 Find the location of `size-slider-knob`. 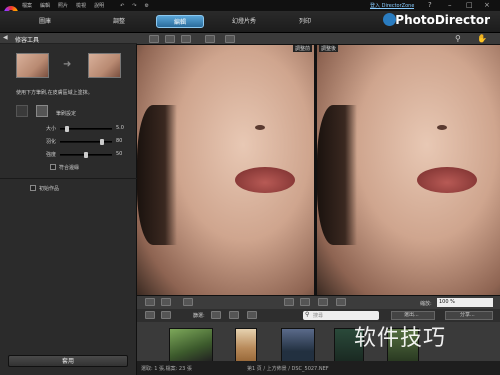

size-slider-knob is located at coordinates (67, 129).